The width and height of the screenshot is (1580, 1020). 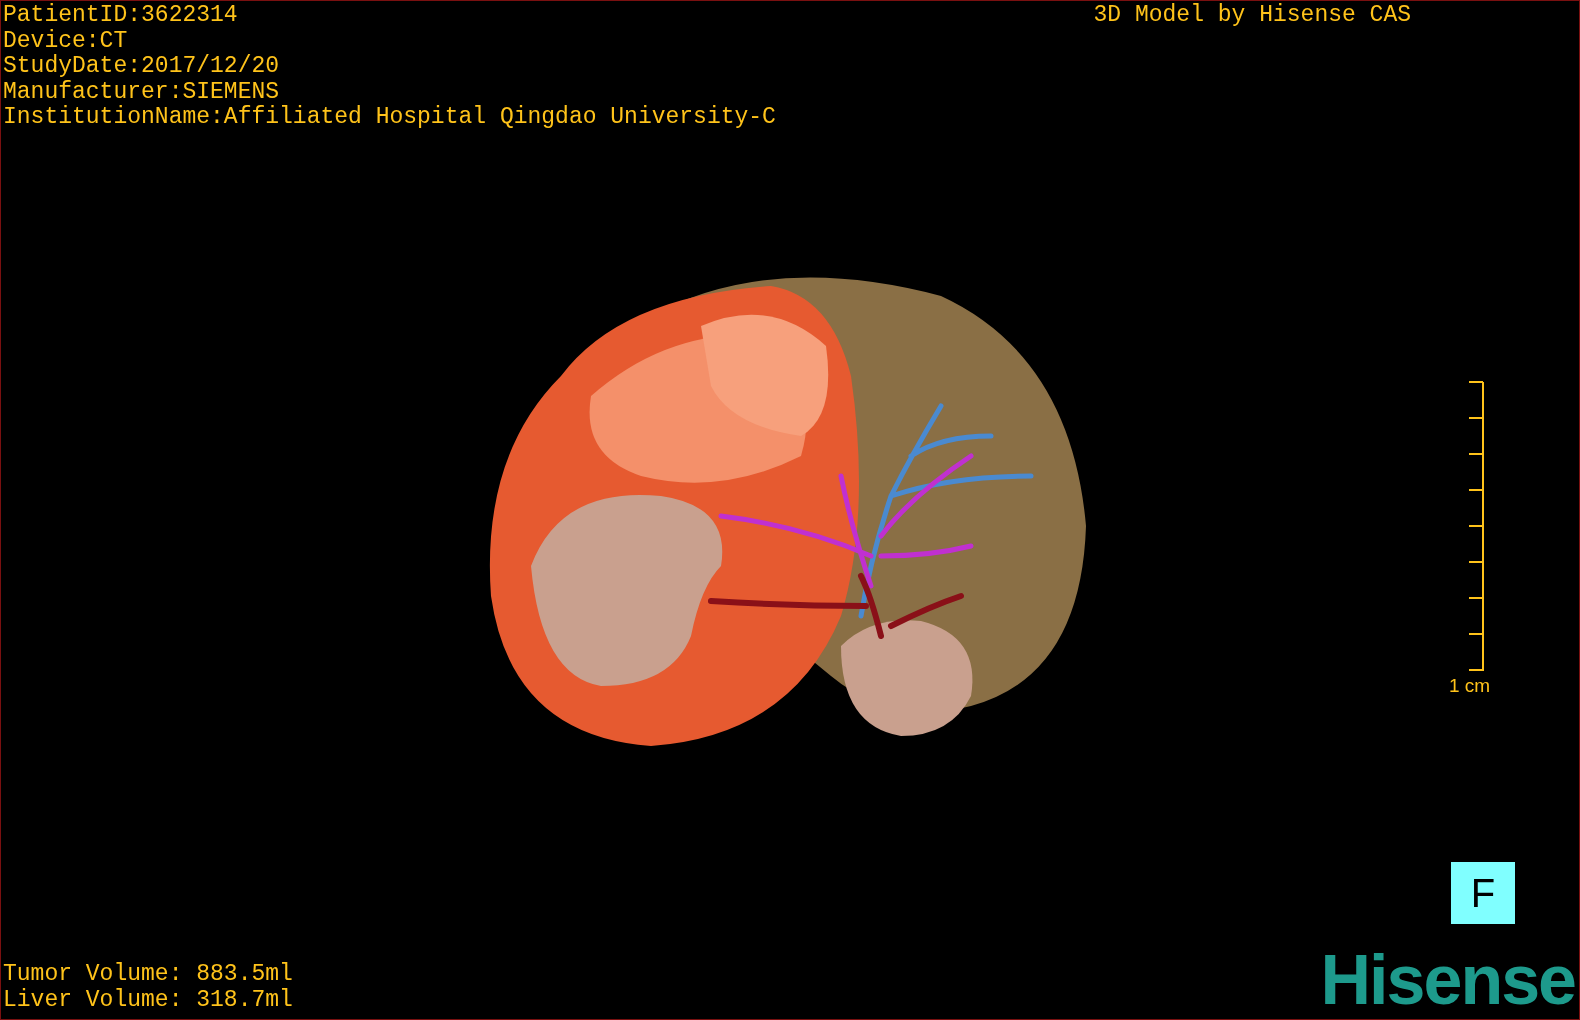 What do you see at coordinates (1470, 686) in the screenshot?
I see `scale-label: 1 cm` at bounding box center [1470, 686].